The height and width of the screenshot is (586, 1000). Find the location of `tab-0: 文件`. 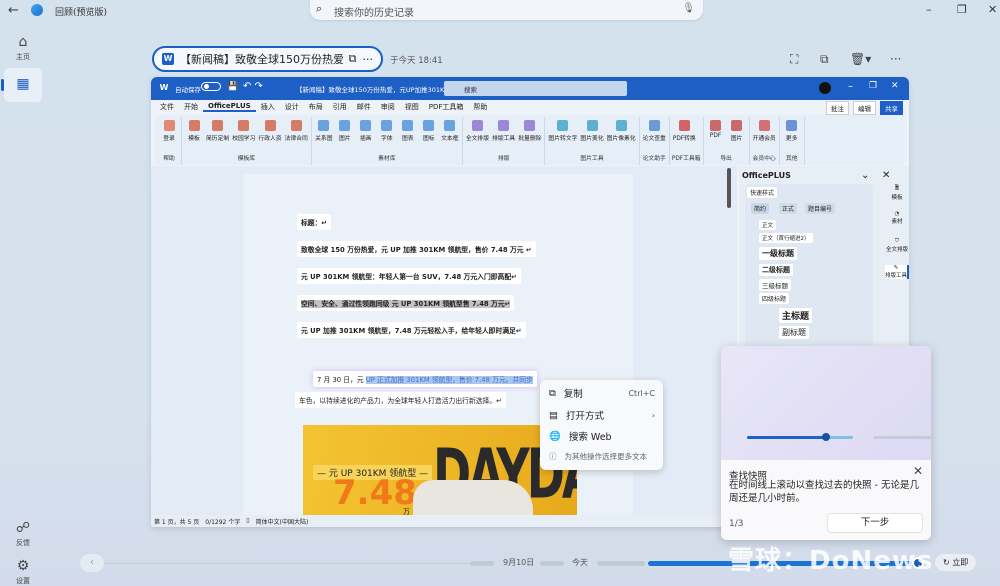

tab-0: 文件 is located at coordinates (167, 107).